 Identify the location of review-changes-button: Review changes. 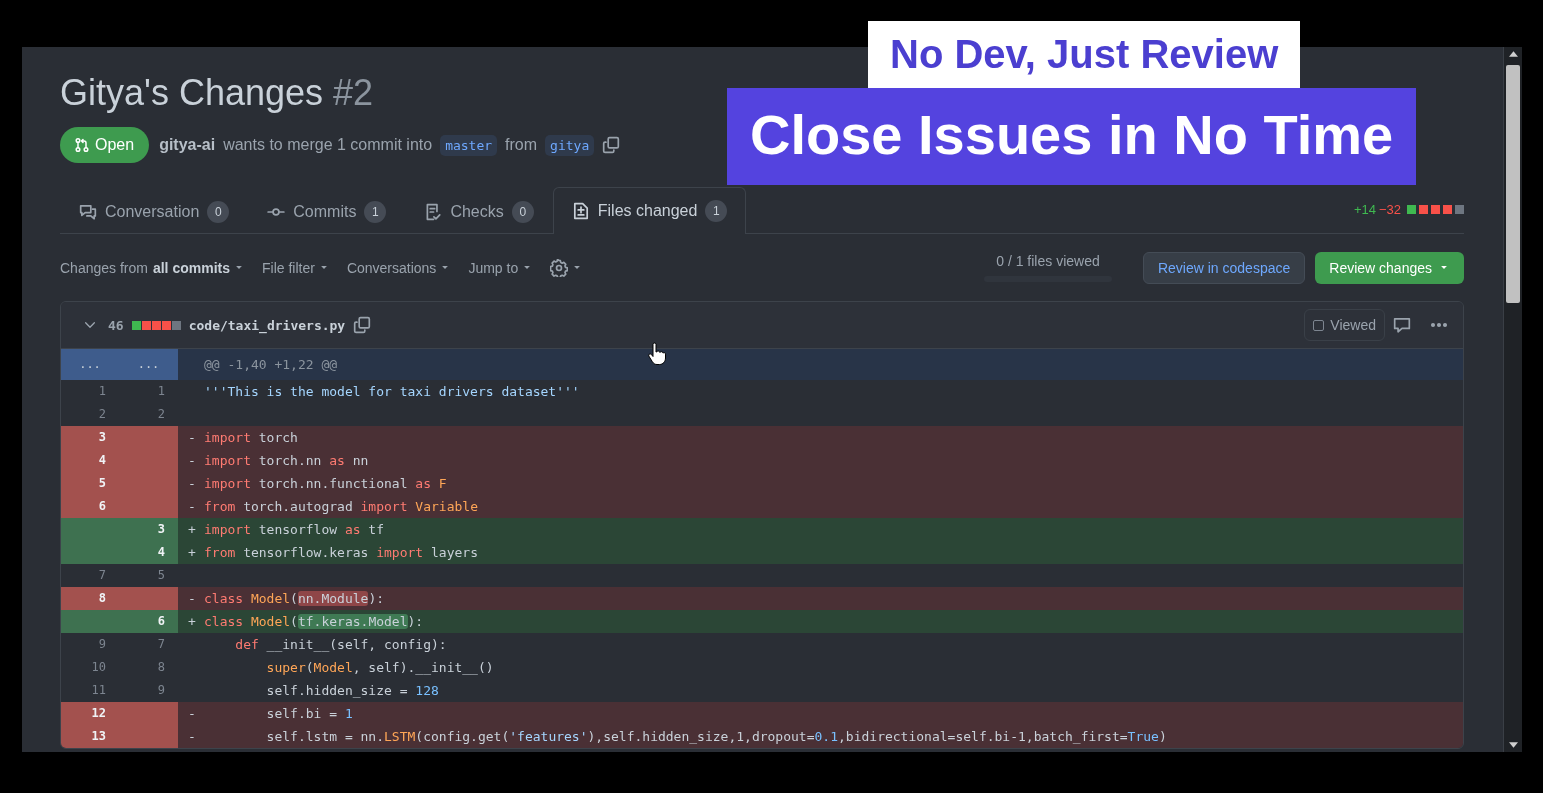
(1389, 267).